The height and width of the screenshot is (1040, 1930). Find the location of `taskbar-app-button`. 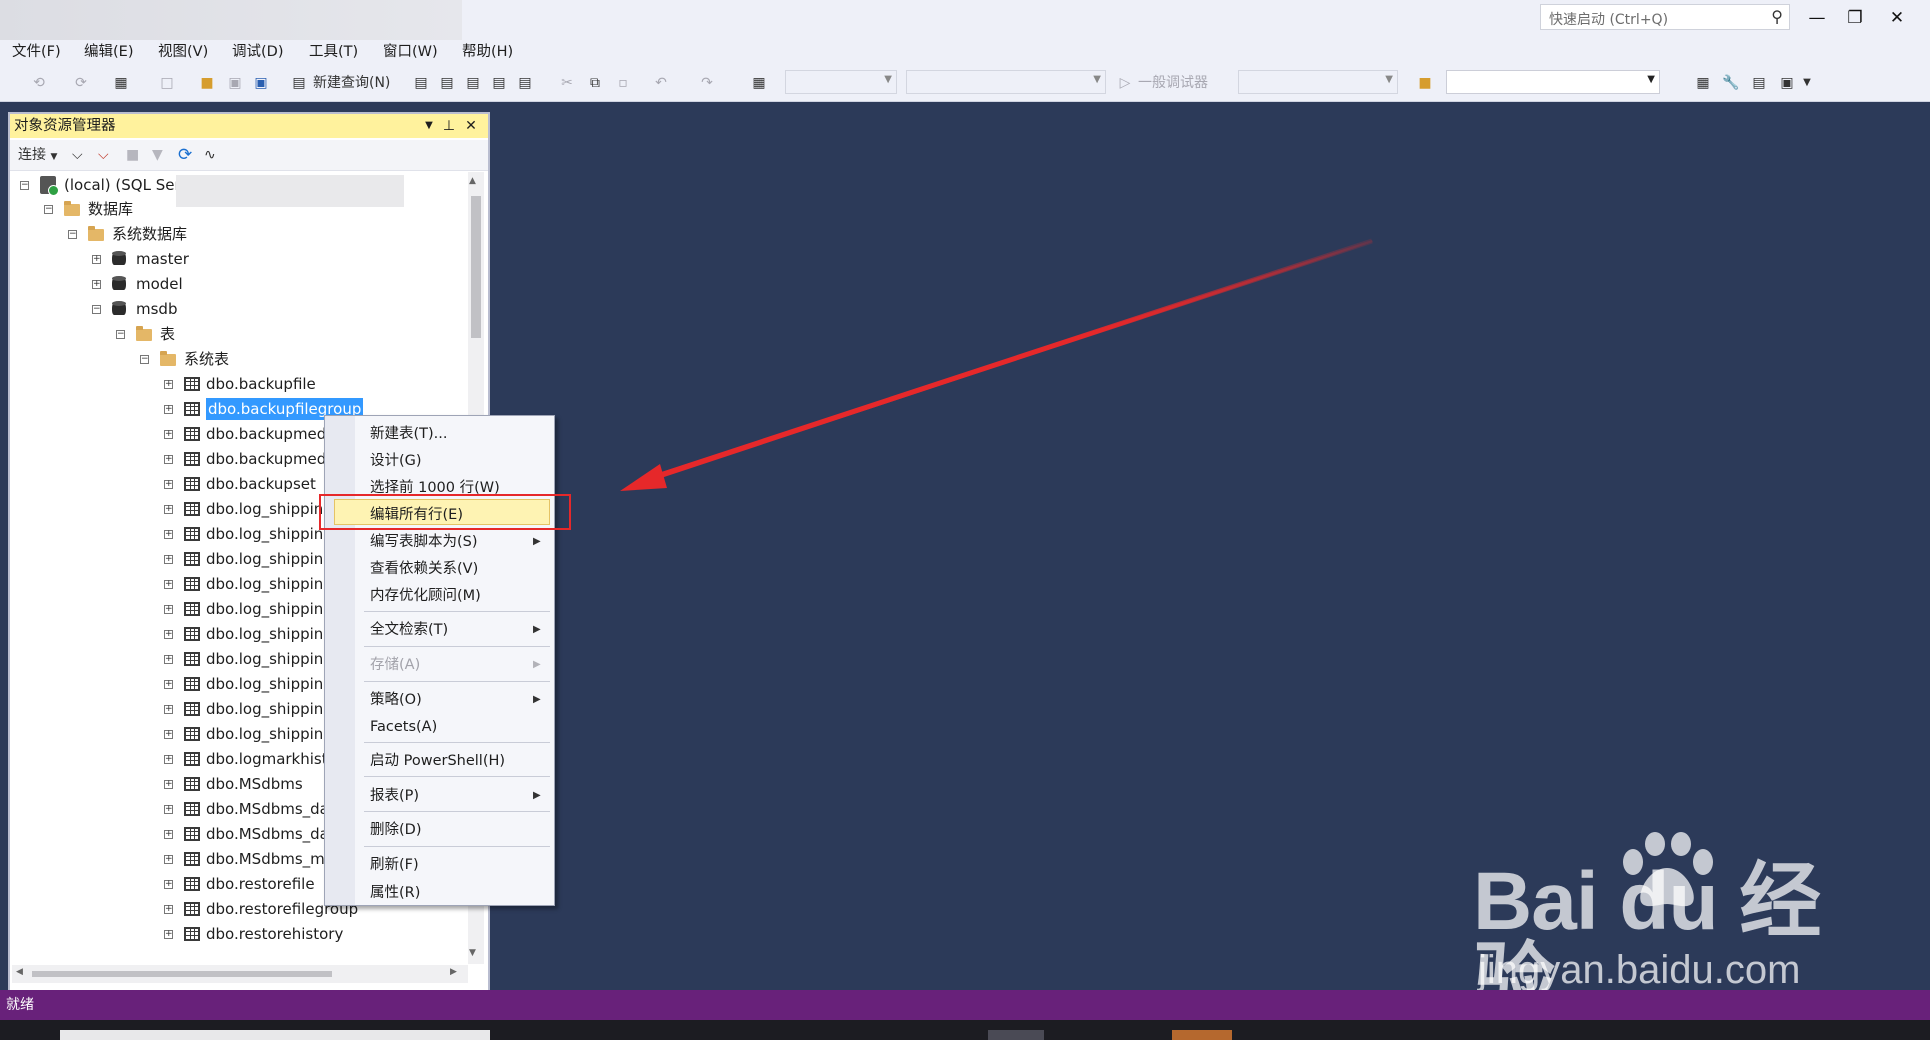

taskbar-app-button is located at coordinates (1016, 1035).